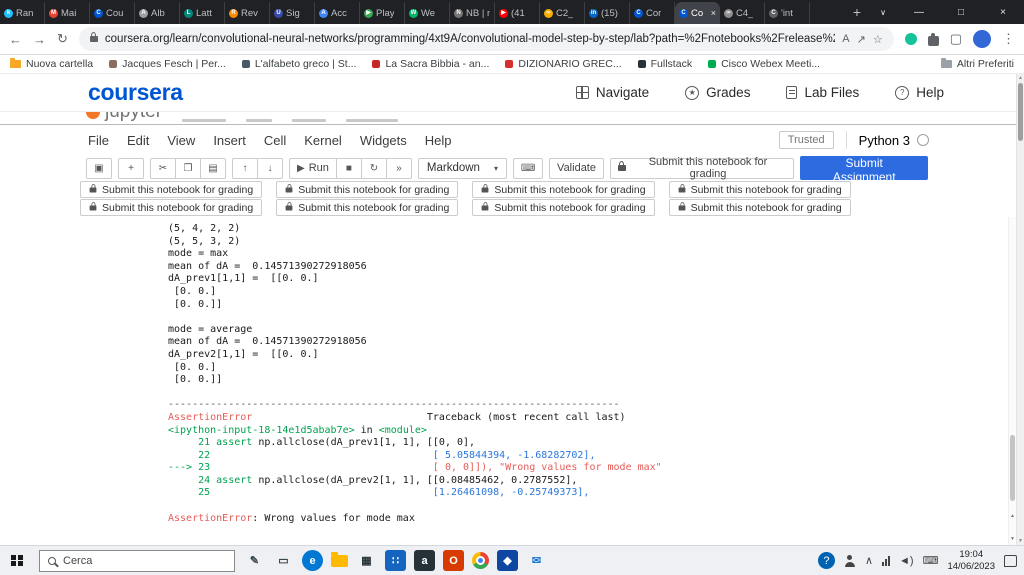 The width and height of the screenshot is (1024, 575). I want to click on page-scrollbar-thumb, so click(1020, 112).